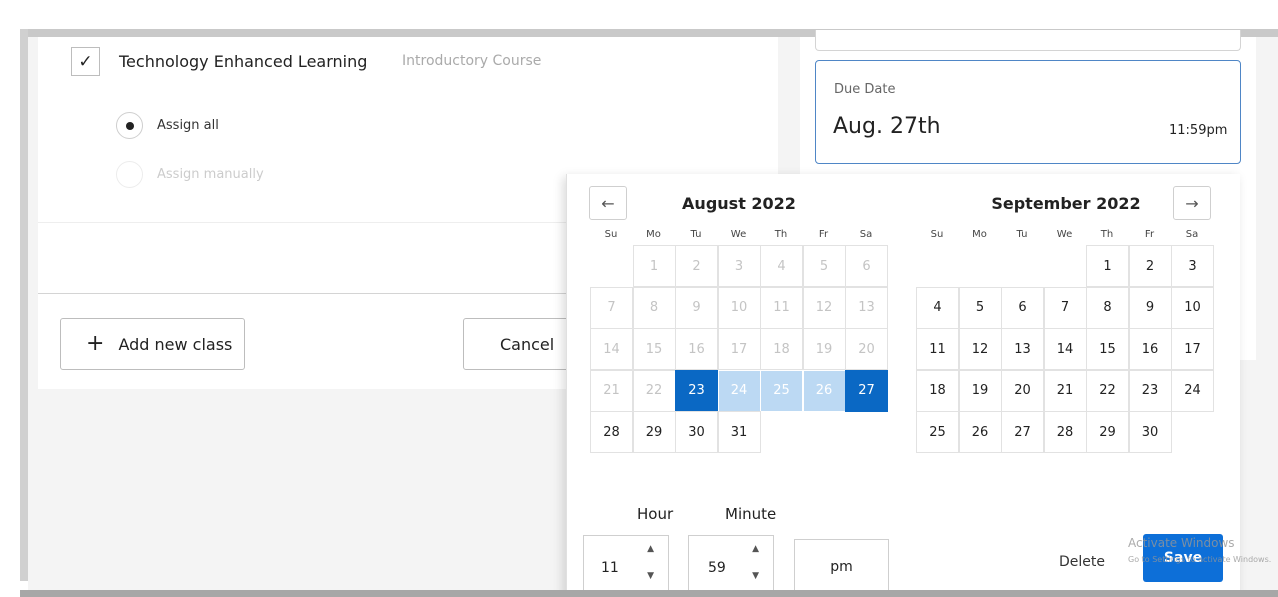  I want to click on previous-month-button: ←, so click(608, 203).